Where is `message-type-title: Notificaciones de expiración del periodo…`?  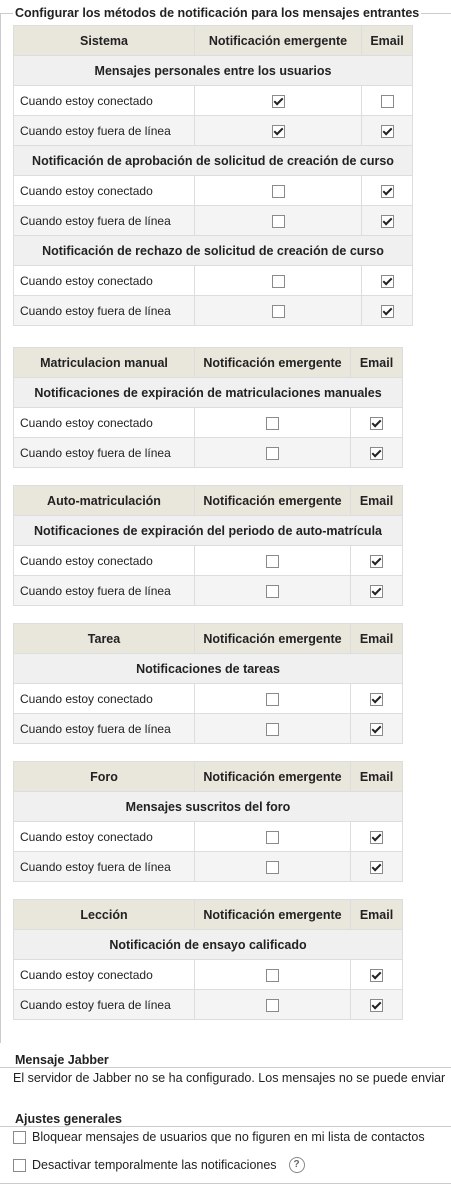
message-type-title: Notificaciones de expiración del periodo… is located at coordinates (208, 530).